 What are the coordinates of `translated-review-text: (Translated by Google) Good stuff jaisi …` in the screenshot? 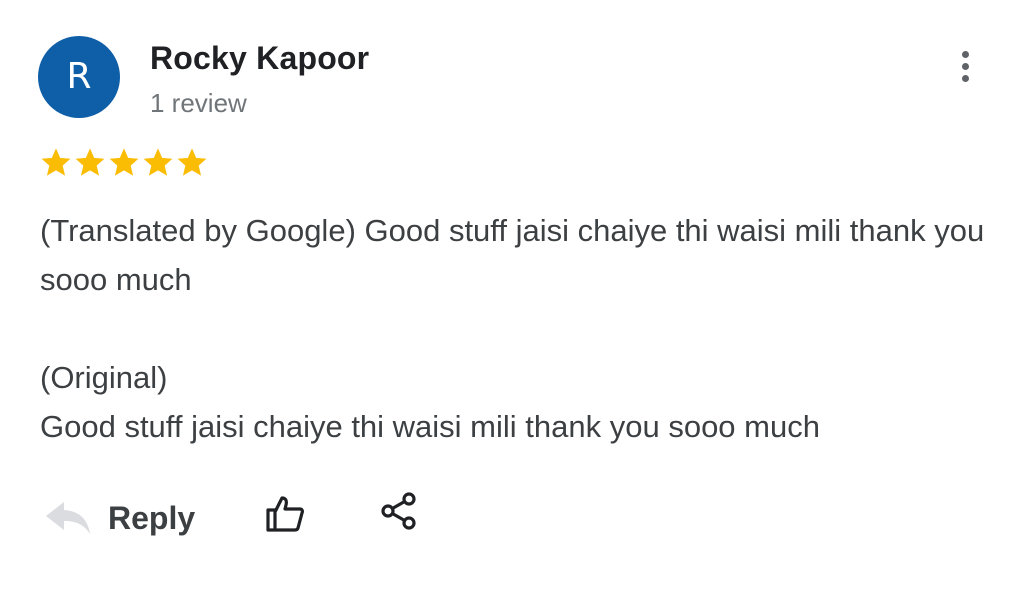 It's located at (512, 255).